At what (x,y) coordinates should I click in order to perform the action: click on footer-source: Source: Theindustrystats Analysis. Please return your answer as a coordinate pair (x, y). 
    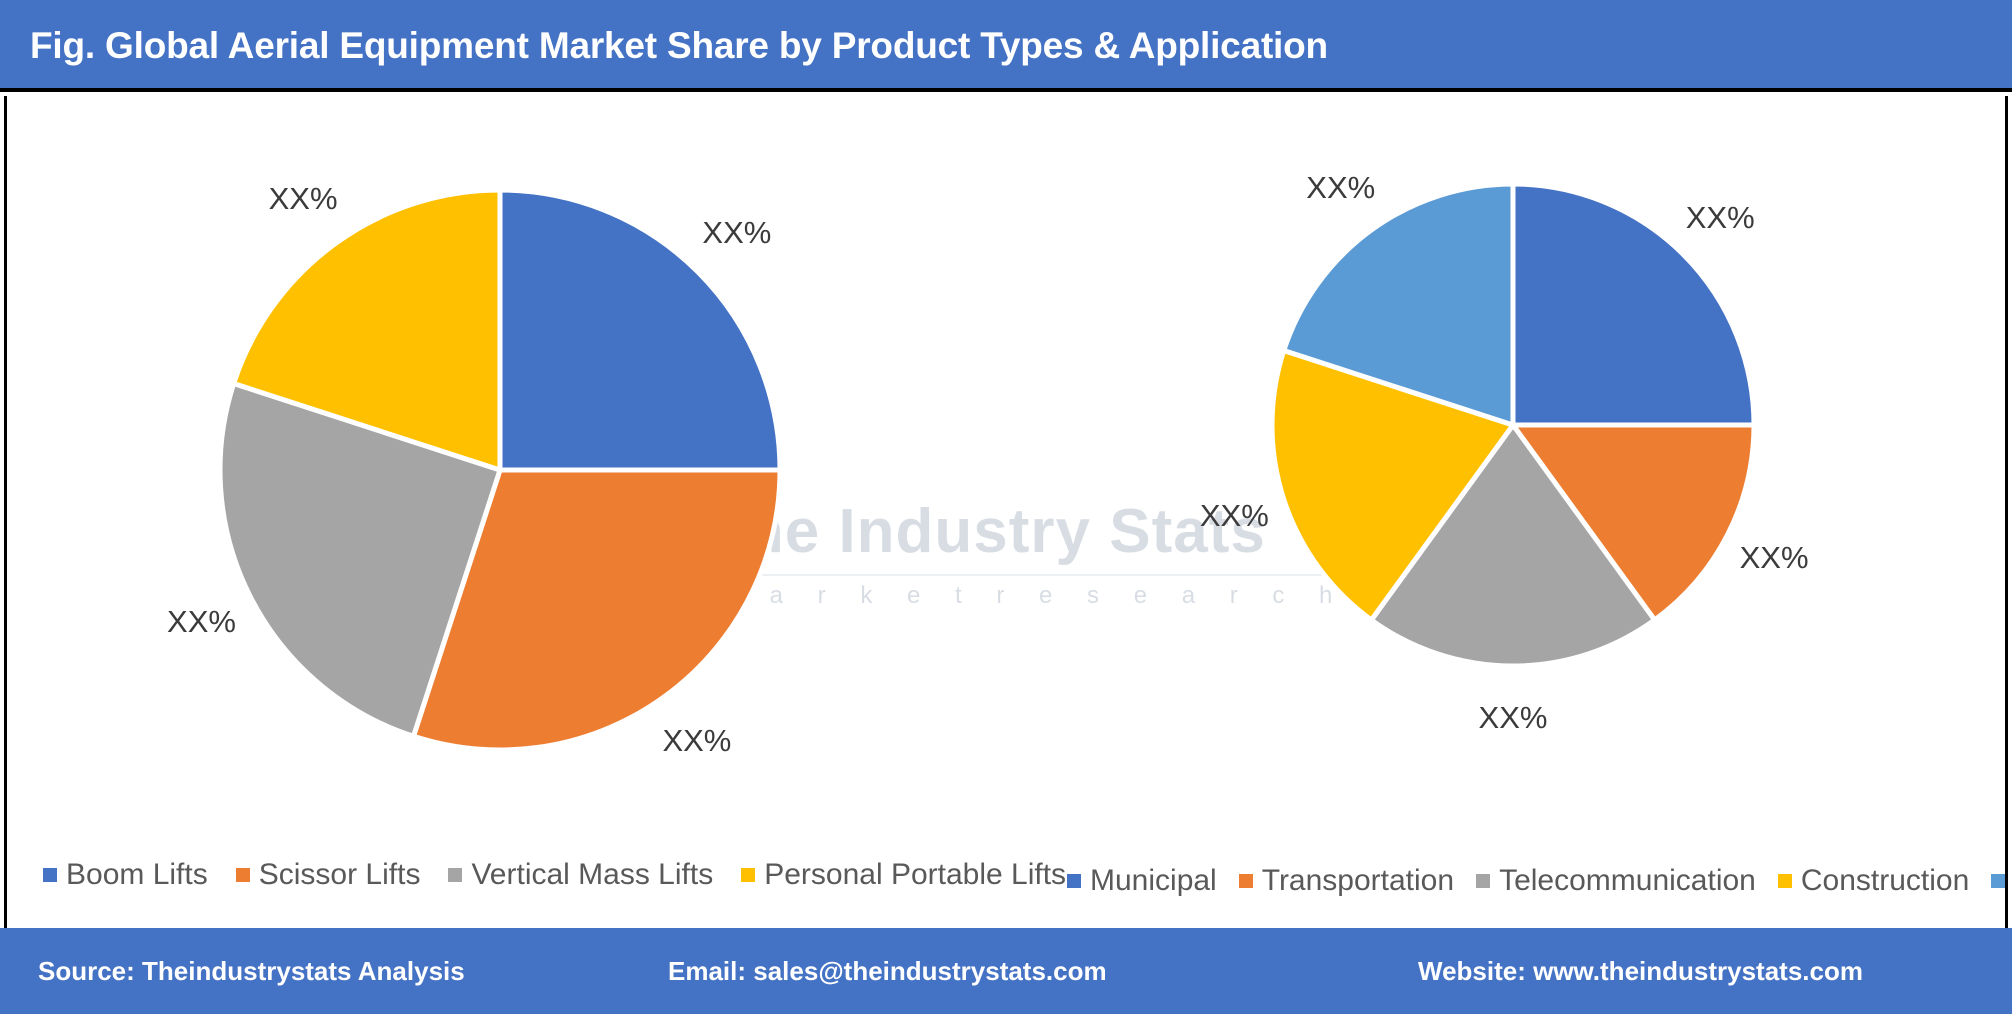
    Looking at the image, I should click on (251, 971).